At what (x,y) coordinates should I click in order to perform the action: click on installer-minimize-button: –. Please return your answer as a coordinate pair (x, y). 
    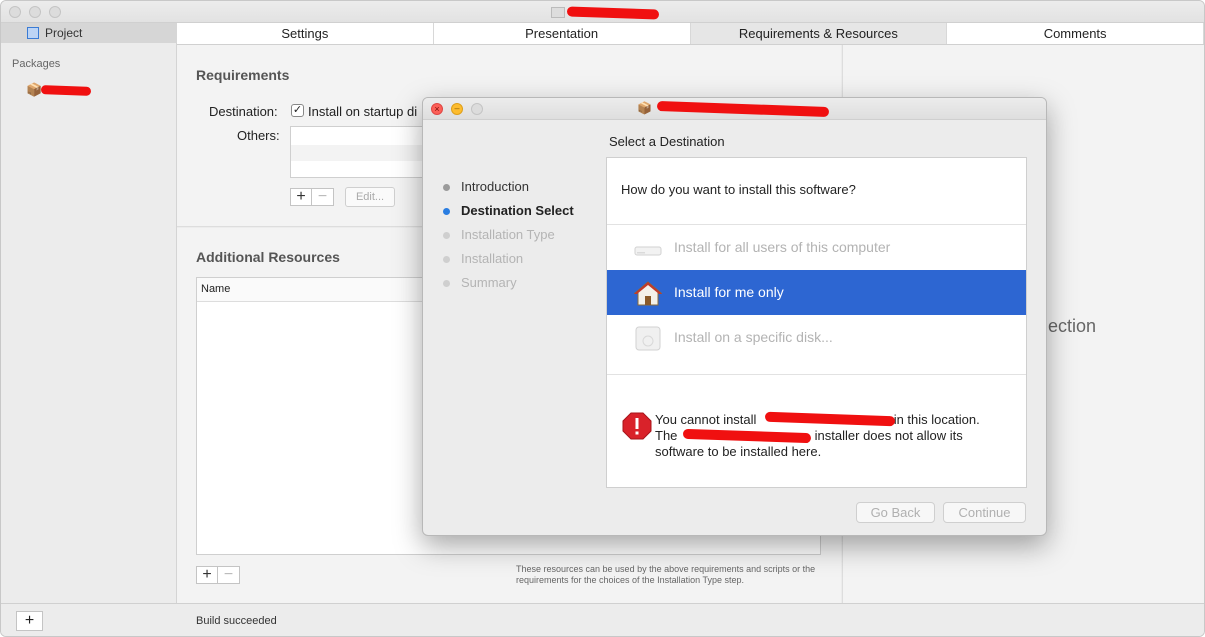
    Looking at the image, I should click on (457, 109).